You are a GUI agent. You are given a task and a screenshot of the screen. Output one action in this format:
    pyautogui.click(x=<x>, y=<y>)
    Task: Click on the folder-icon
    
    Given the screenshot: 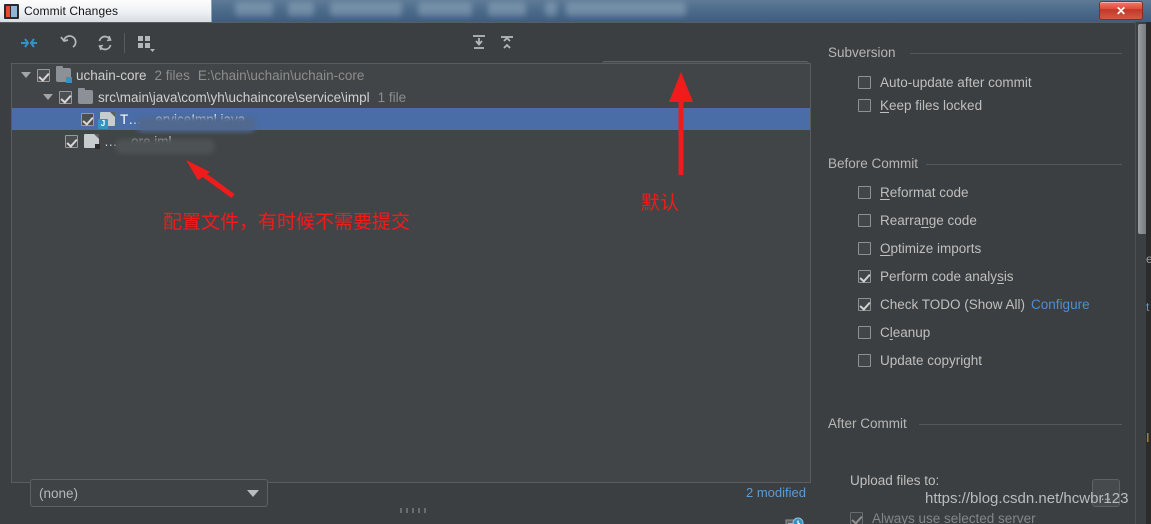 What is the action you would take?
    pyautogui.click(x=85, y=96)
    